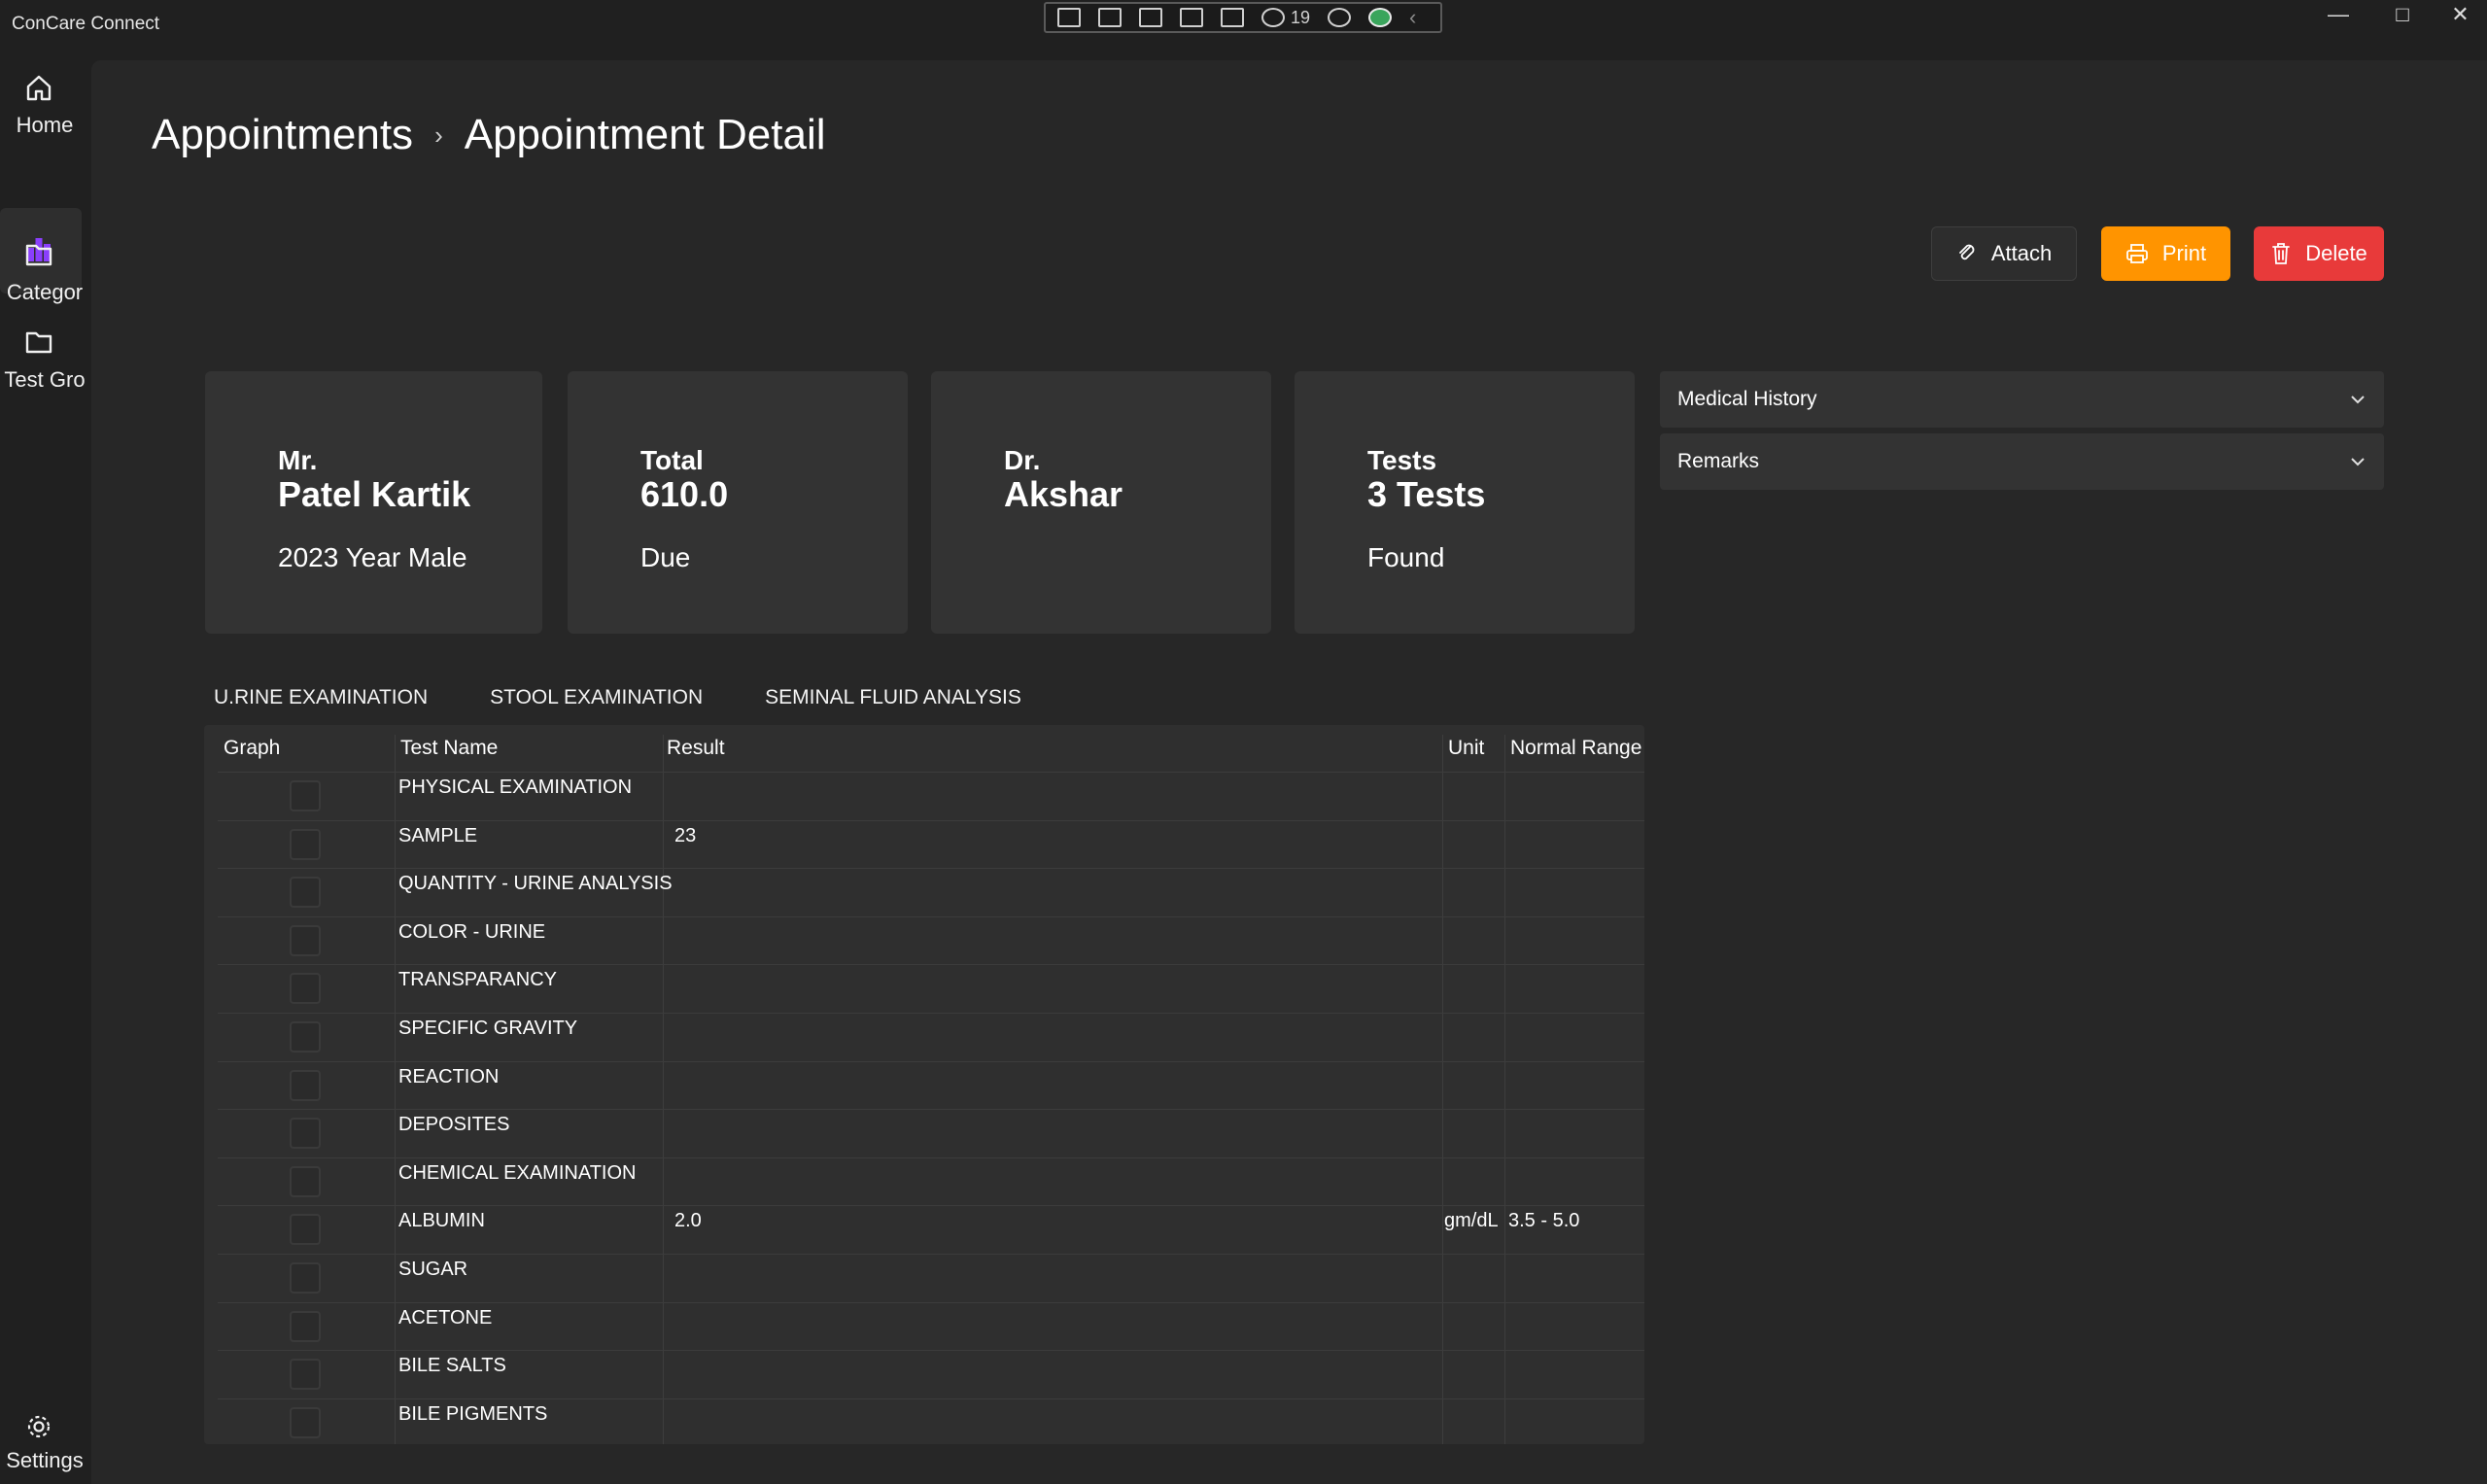  I want to click on page-title: Appointment Detail, so click(645, 134).